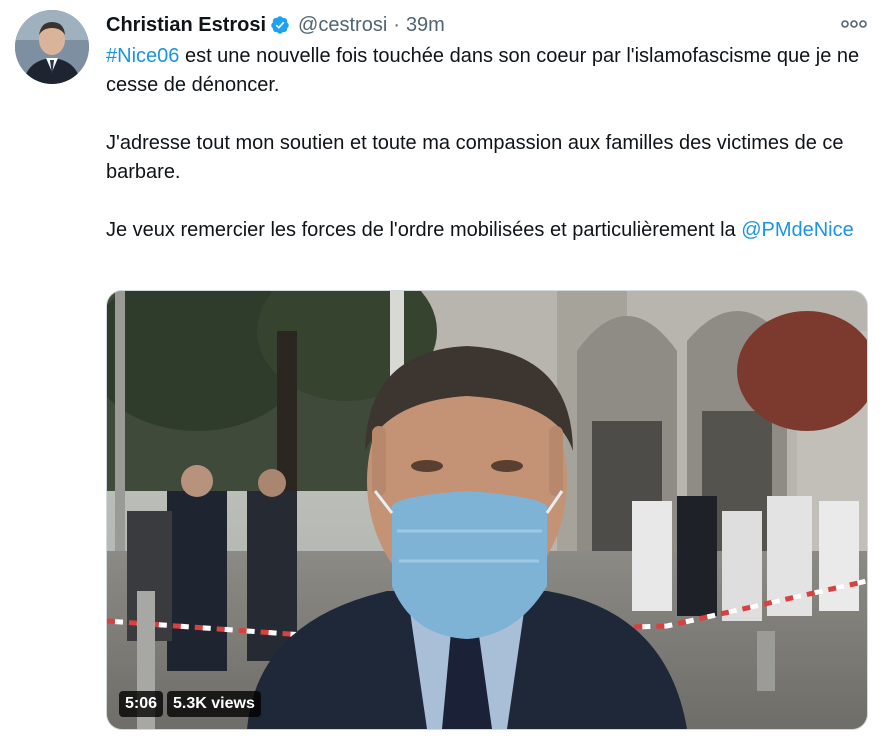 The width and height of the screenshot is (891, 743). I want to click on hashtag-link: #Nice06, so click(142, 56).